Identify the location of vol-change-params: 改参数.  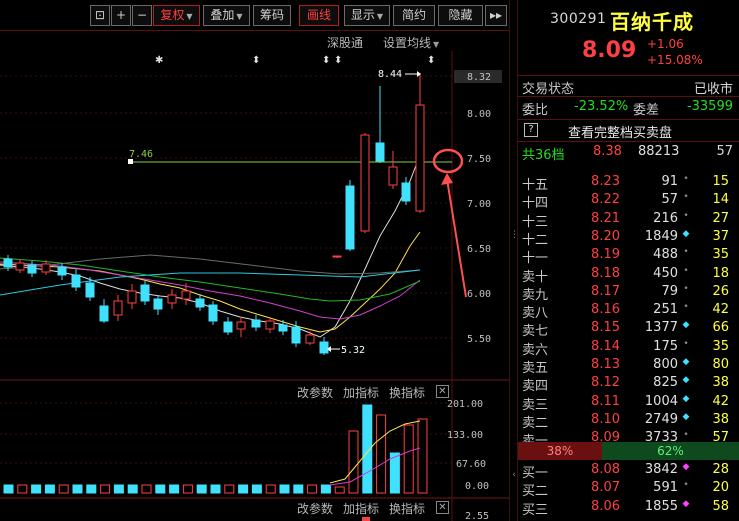
(315, 392).